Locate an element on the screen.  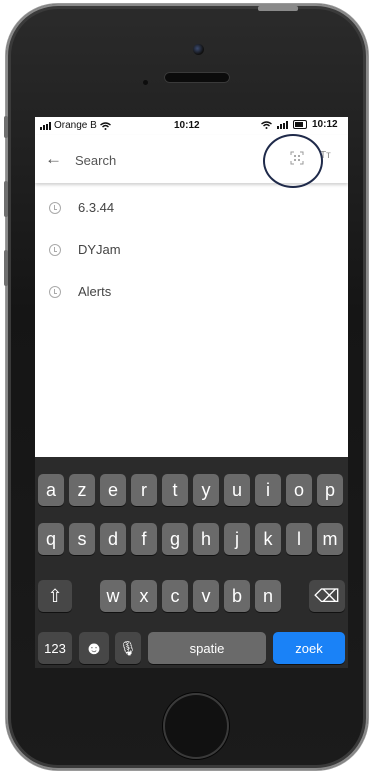
key-h: h is located at coordinates (206, 539).